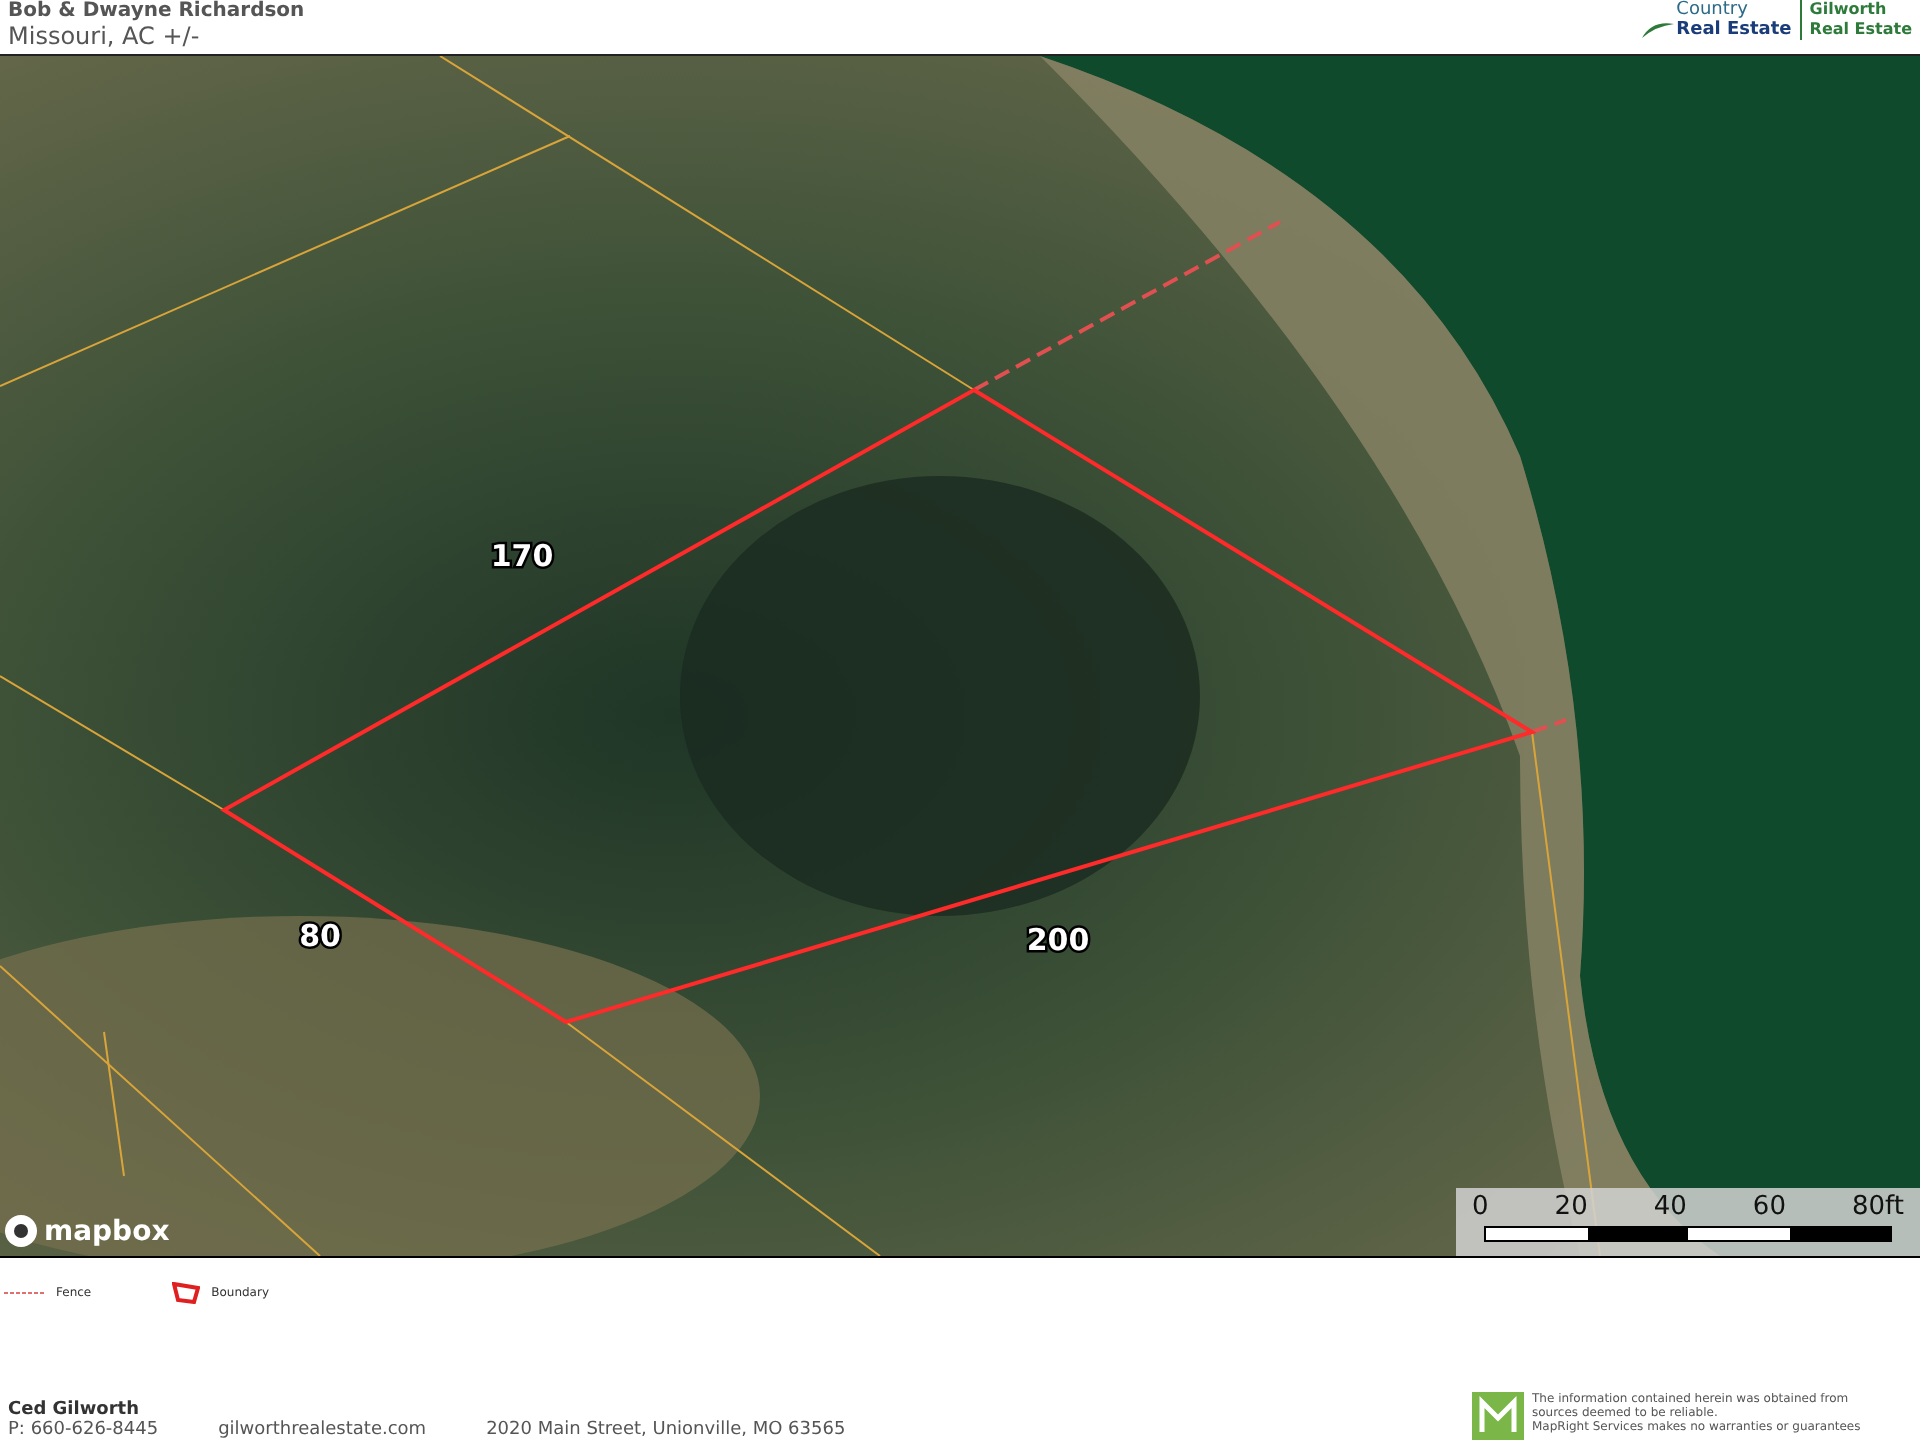 The image size is (1920, 1440). I want to click on phone-number: P: 660-626-8445, so click(83, 1430).